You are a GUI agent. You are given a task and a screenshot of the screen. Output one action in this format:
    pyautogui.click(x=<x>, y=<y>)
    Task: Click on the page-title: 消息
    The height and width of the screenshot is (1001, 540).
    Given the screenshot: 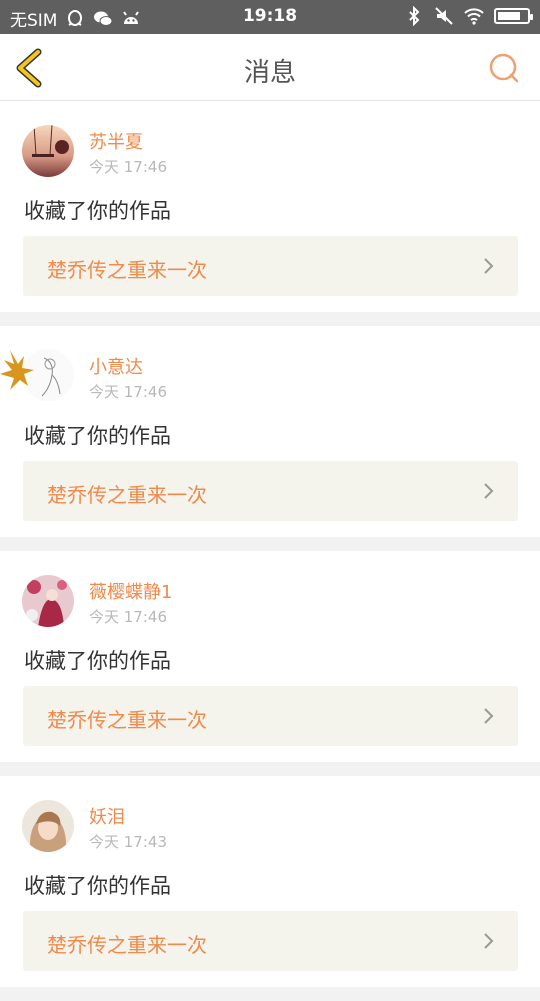 What is the action you would take?
    pyautogui.click(x=269, y=73)
    